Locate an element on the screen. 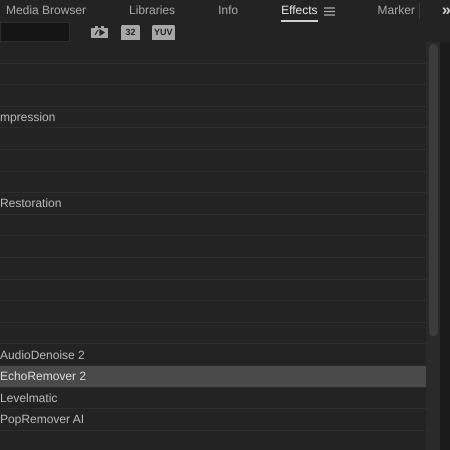 Image resolution: width=450 pixels, height=450 pixels. panel-tab: Media Browser is located at coordinates (46, 11).